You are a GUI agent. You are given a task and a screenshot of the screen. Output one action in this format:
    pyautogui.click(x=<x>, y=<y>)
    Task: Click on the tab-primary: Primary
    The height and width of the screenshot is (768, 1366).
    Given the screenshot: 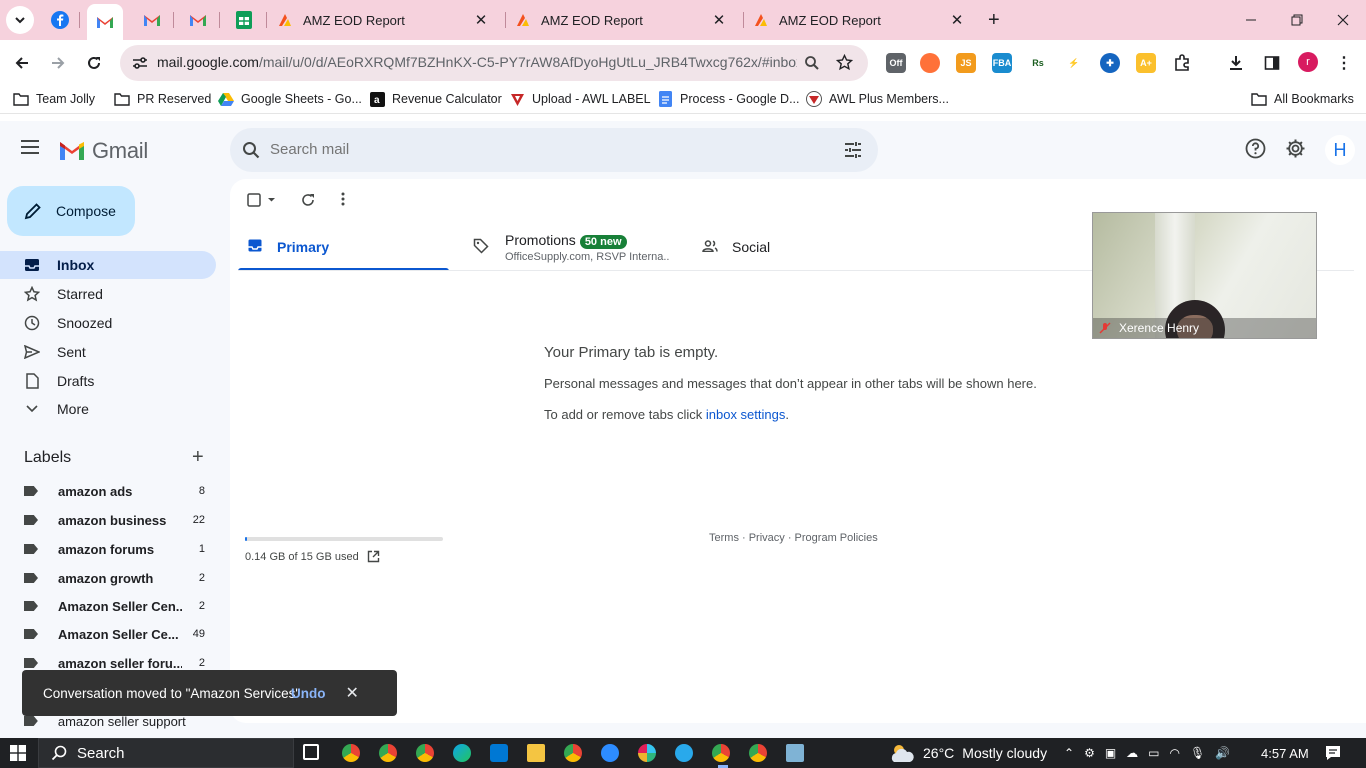 What is the action you would take?
    pyautogui.click(x=343, y=246)
    